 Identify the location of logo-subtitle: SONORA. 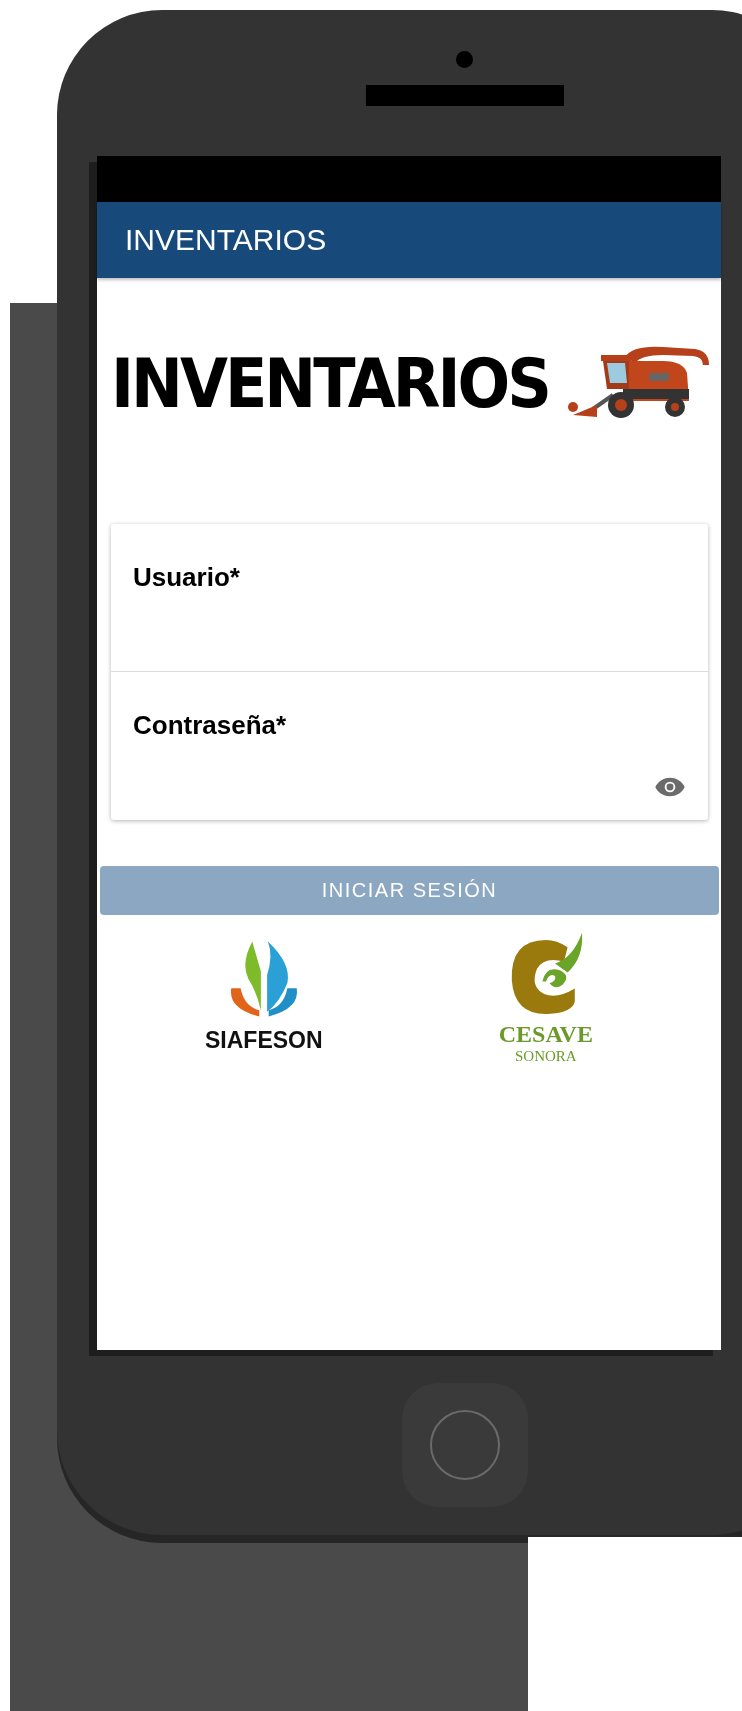
(545, 1056).